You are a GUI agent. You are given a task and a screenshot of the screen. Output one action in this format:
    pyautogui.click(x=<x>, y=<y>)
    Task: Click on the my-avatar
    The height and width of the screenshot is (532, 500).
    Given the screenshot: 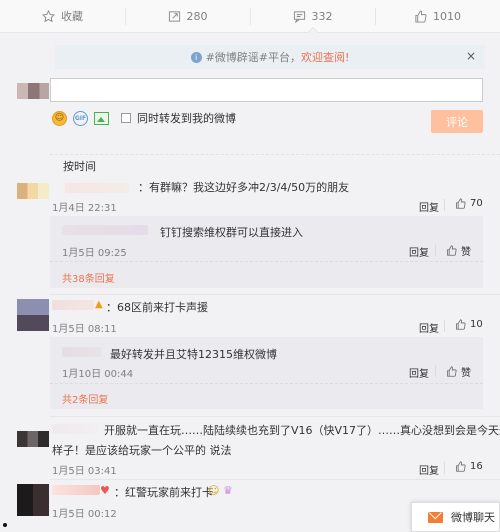 What is the action you would take?
    pyautogui.click(x=33, y=91)
    